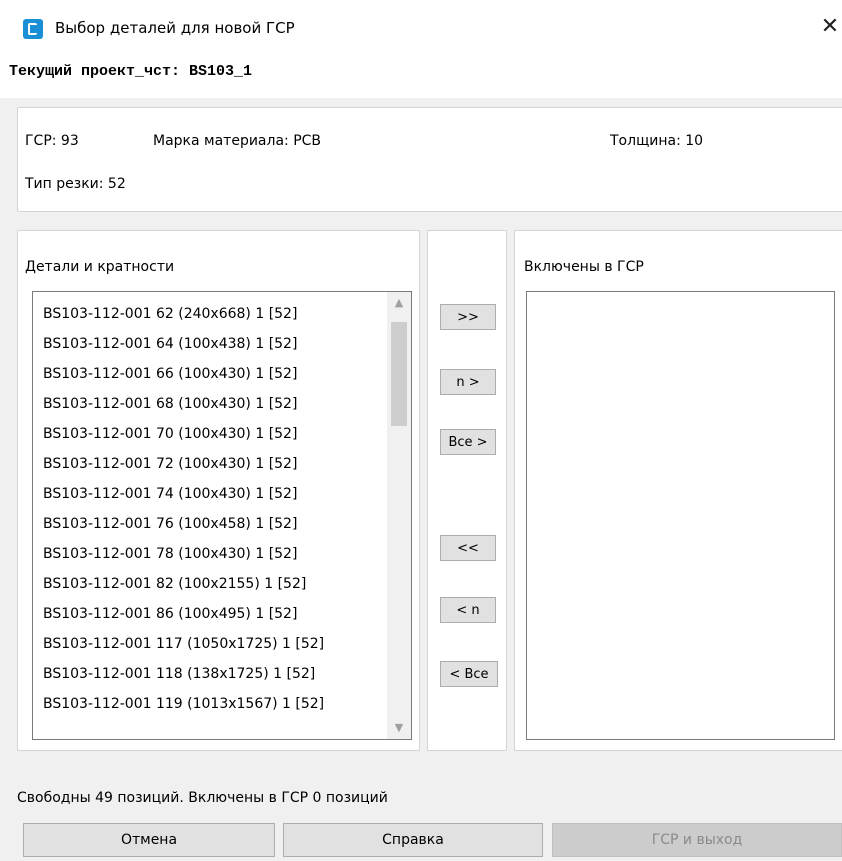  Describe the element at coordinates (399, 515) in the screenshot. I see `details-scrollbar: ▲ ▼` at that location.